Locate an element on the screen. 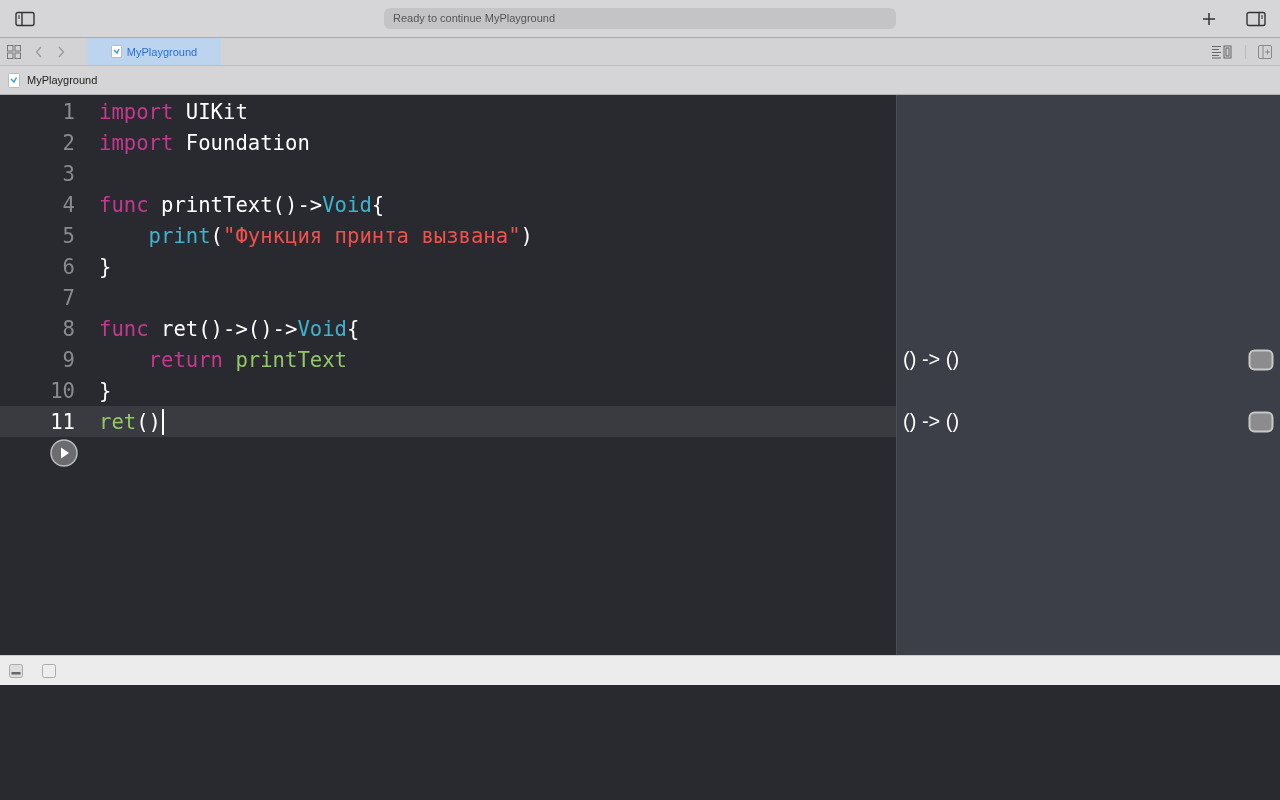  line-number: 3 is located at coordinates (68, 173).